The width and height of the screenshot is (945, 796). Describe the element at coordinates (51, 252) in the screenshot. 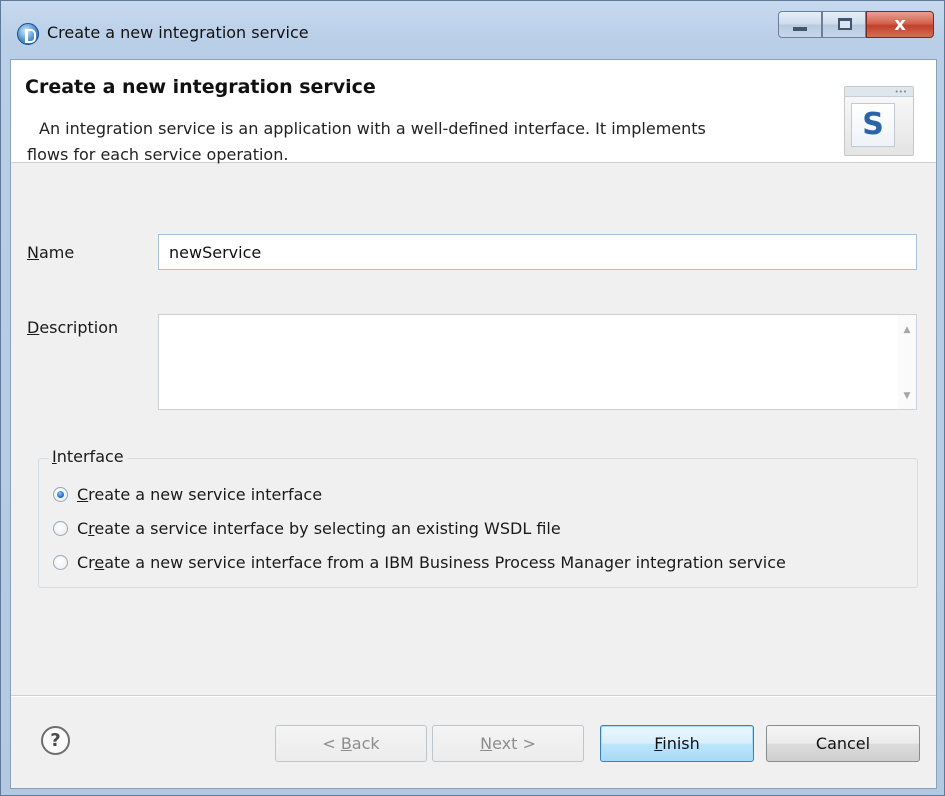

I see `name-label: Name` at that location.